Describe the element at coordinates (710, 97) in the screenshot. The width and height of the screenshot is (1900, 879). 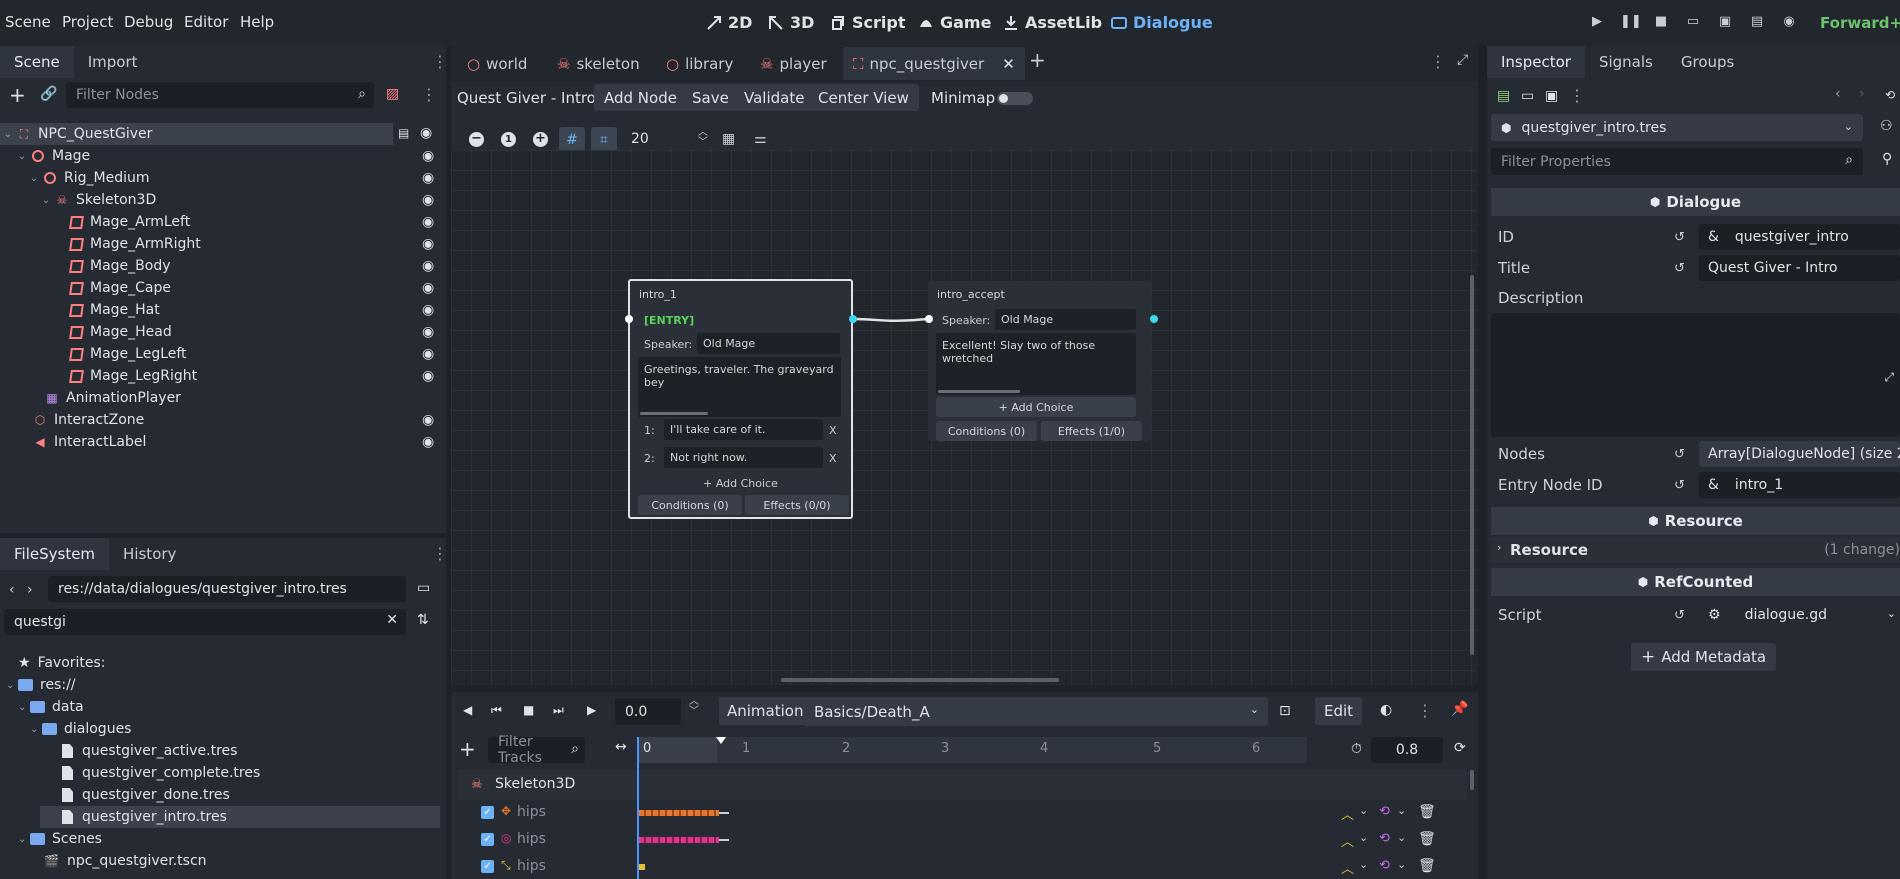
I see `save-button: Save` at that location.